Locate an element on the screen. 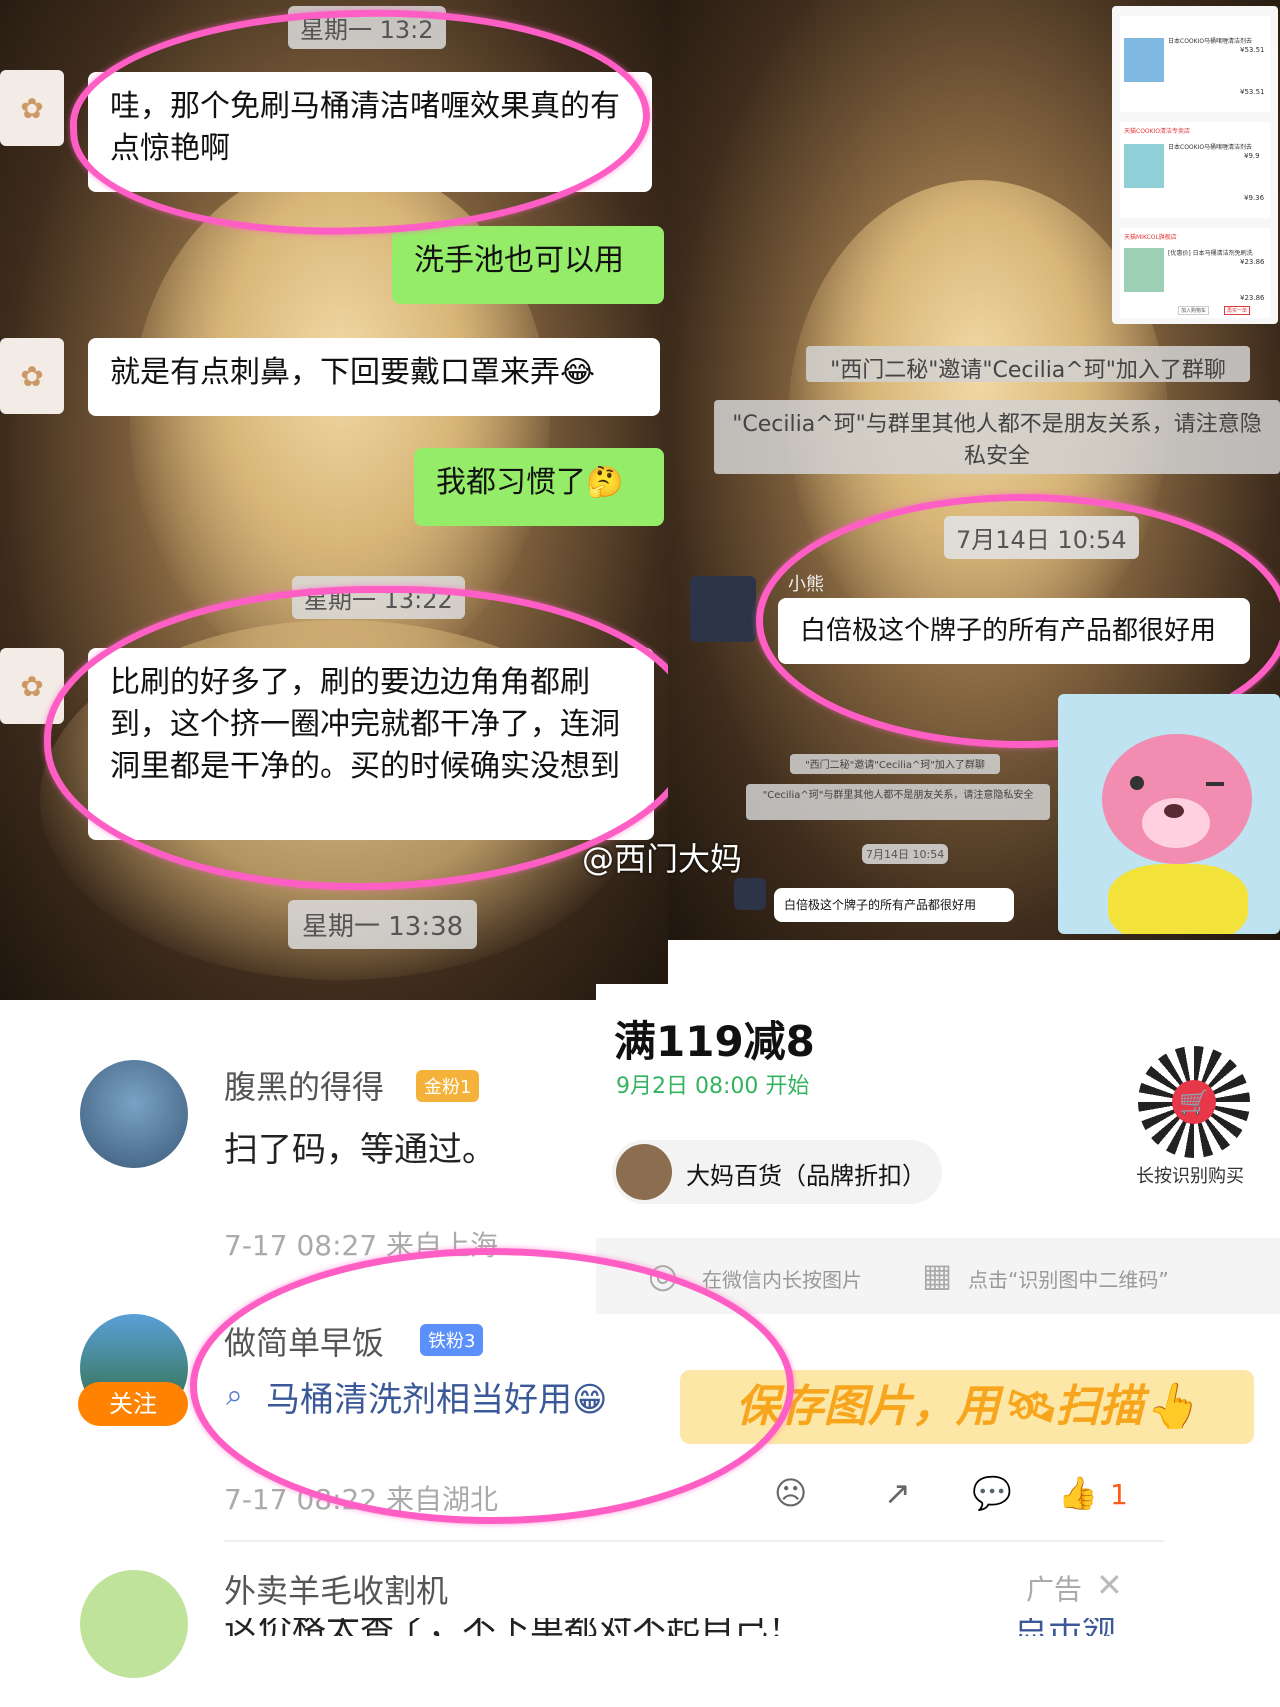 The height and width of the screenshot is (1707, 1280). hint-long-press: 在微信内长按图片 is located at coordinates (782, 1280).